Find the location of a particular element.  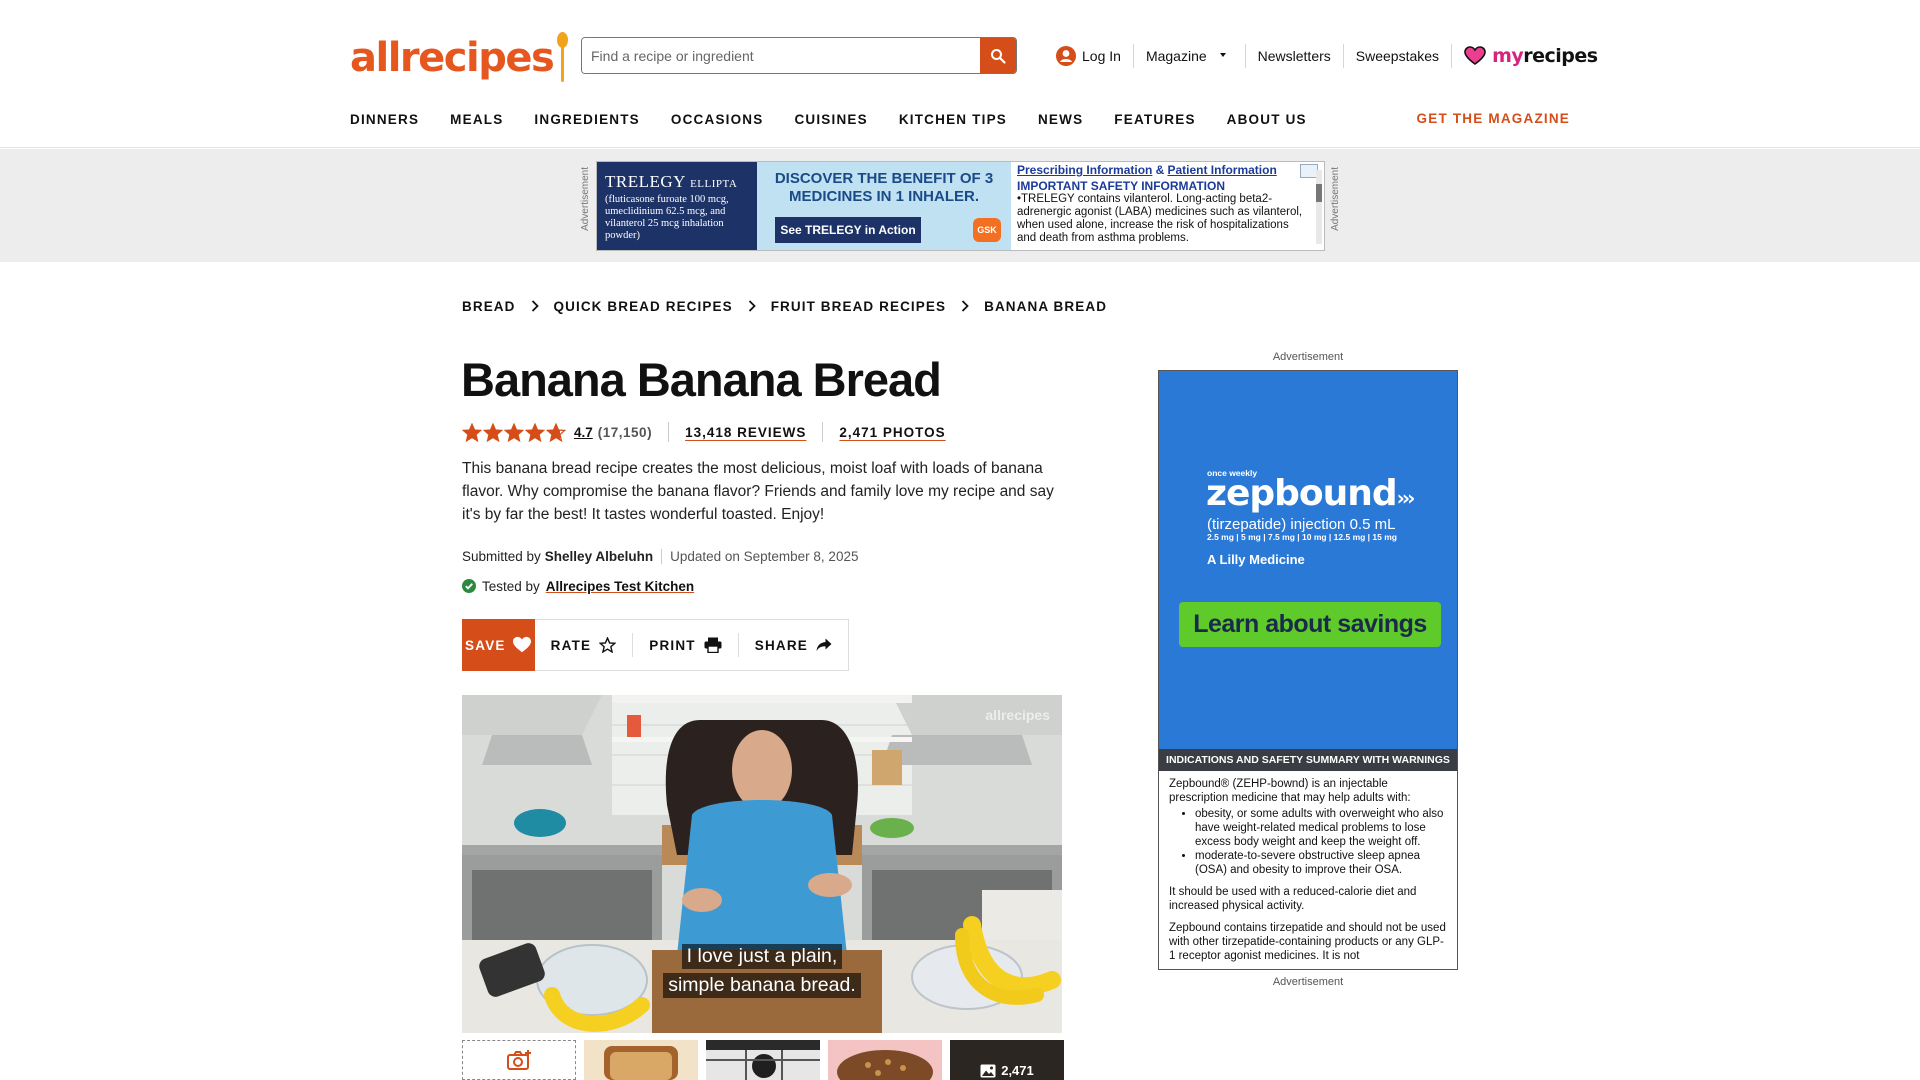

zb-company: A Lilly Medicine is located at coordinates (1256, 559).